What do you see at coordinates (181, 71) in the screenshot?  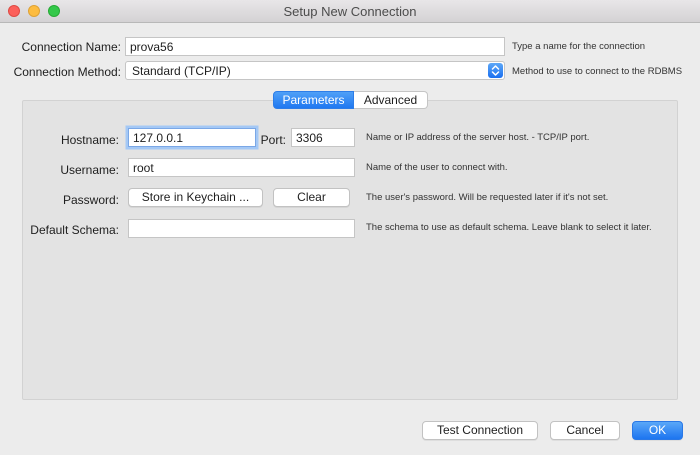 I see `connection-method-value: Standard (TCP/IP)` at bounding box center [181, 71].